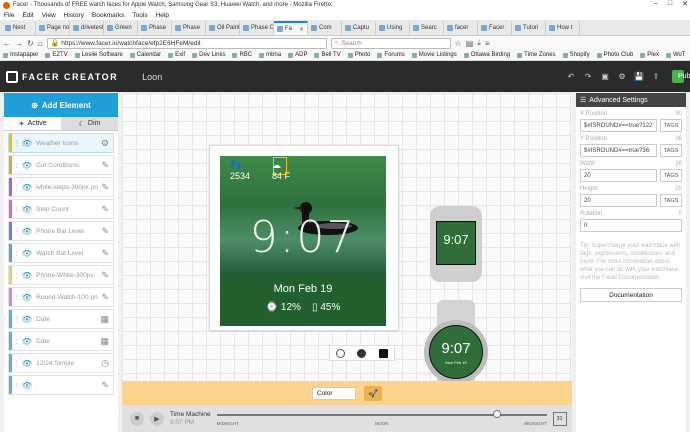  I want to click on undo-icon: ↶, so click(571, 76).